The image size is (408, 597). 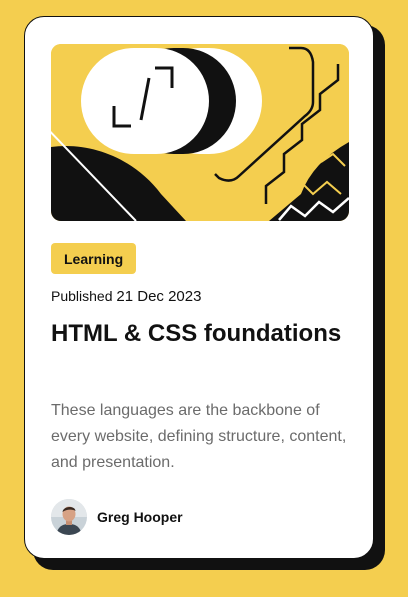 What do you see at coordinates (82, 296) in the screenshot?
I see `published-prefix: Published` at bounding box center [82, 296].